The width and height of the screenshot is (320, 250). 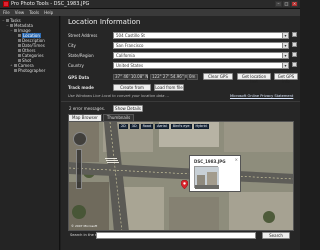 I want to click on map-zoom-slider, so click(x=79, y=169).